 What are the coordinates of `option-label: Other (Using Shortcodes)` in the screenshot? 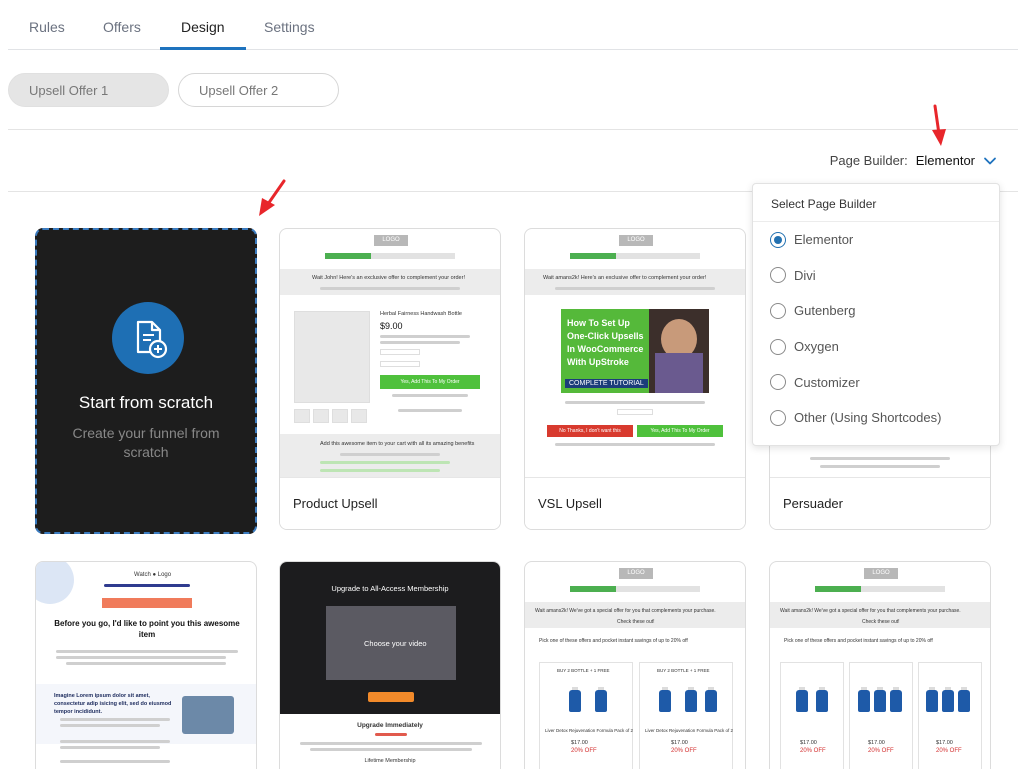 It's located at (868, 418).